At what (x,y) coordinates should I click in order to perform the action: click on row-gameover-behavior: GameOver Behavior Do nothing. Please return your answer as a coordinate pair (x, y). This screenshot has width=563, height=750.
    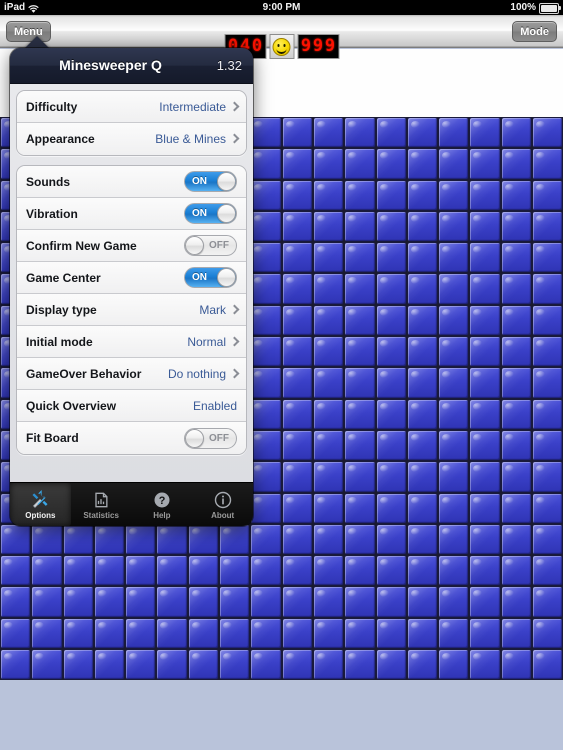
    Looking at the image, I should click on (131, 374).